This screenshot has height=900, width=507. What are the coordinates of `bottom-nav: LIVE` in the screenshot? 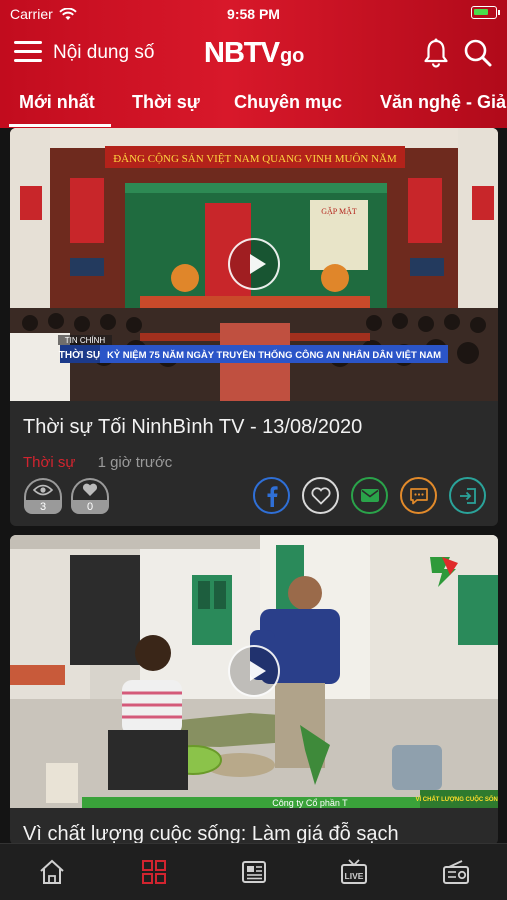 It's located at (253, 871).